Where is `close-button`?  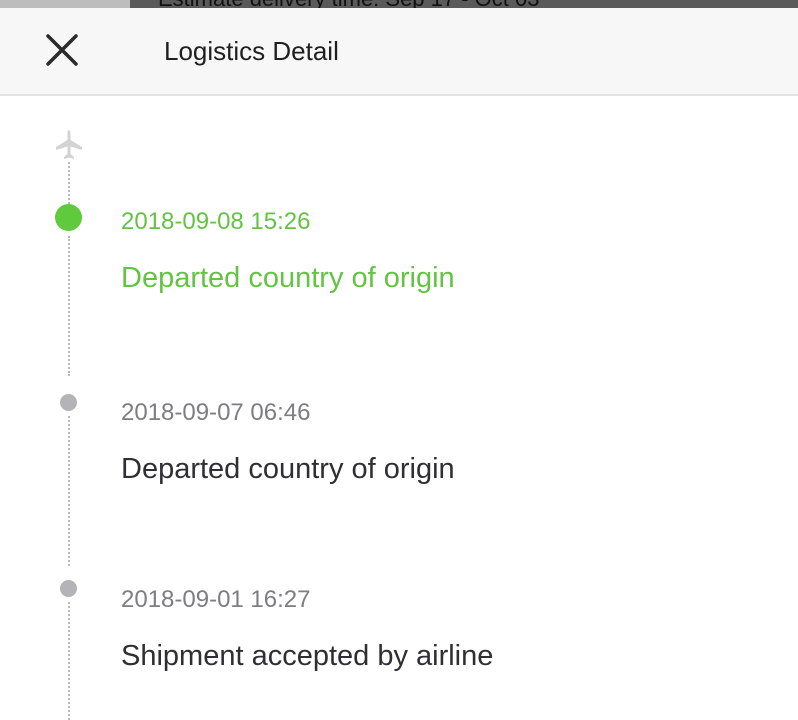 close-button is located at coordinates (62, 52).